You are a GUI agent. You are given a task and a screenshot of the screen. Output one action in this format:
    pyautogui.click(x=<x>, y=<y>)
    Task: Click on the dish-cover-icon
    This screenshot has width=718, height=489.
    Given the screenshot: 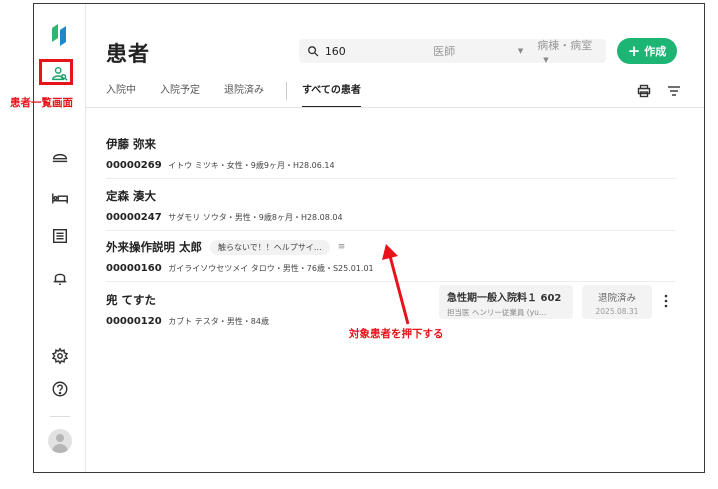 What is the action you would take?
    pyautogui.click(x=60, y=158)
    